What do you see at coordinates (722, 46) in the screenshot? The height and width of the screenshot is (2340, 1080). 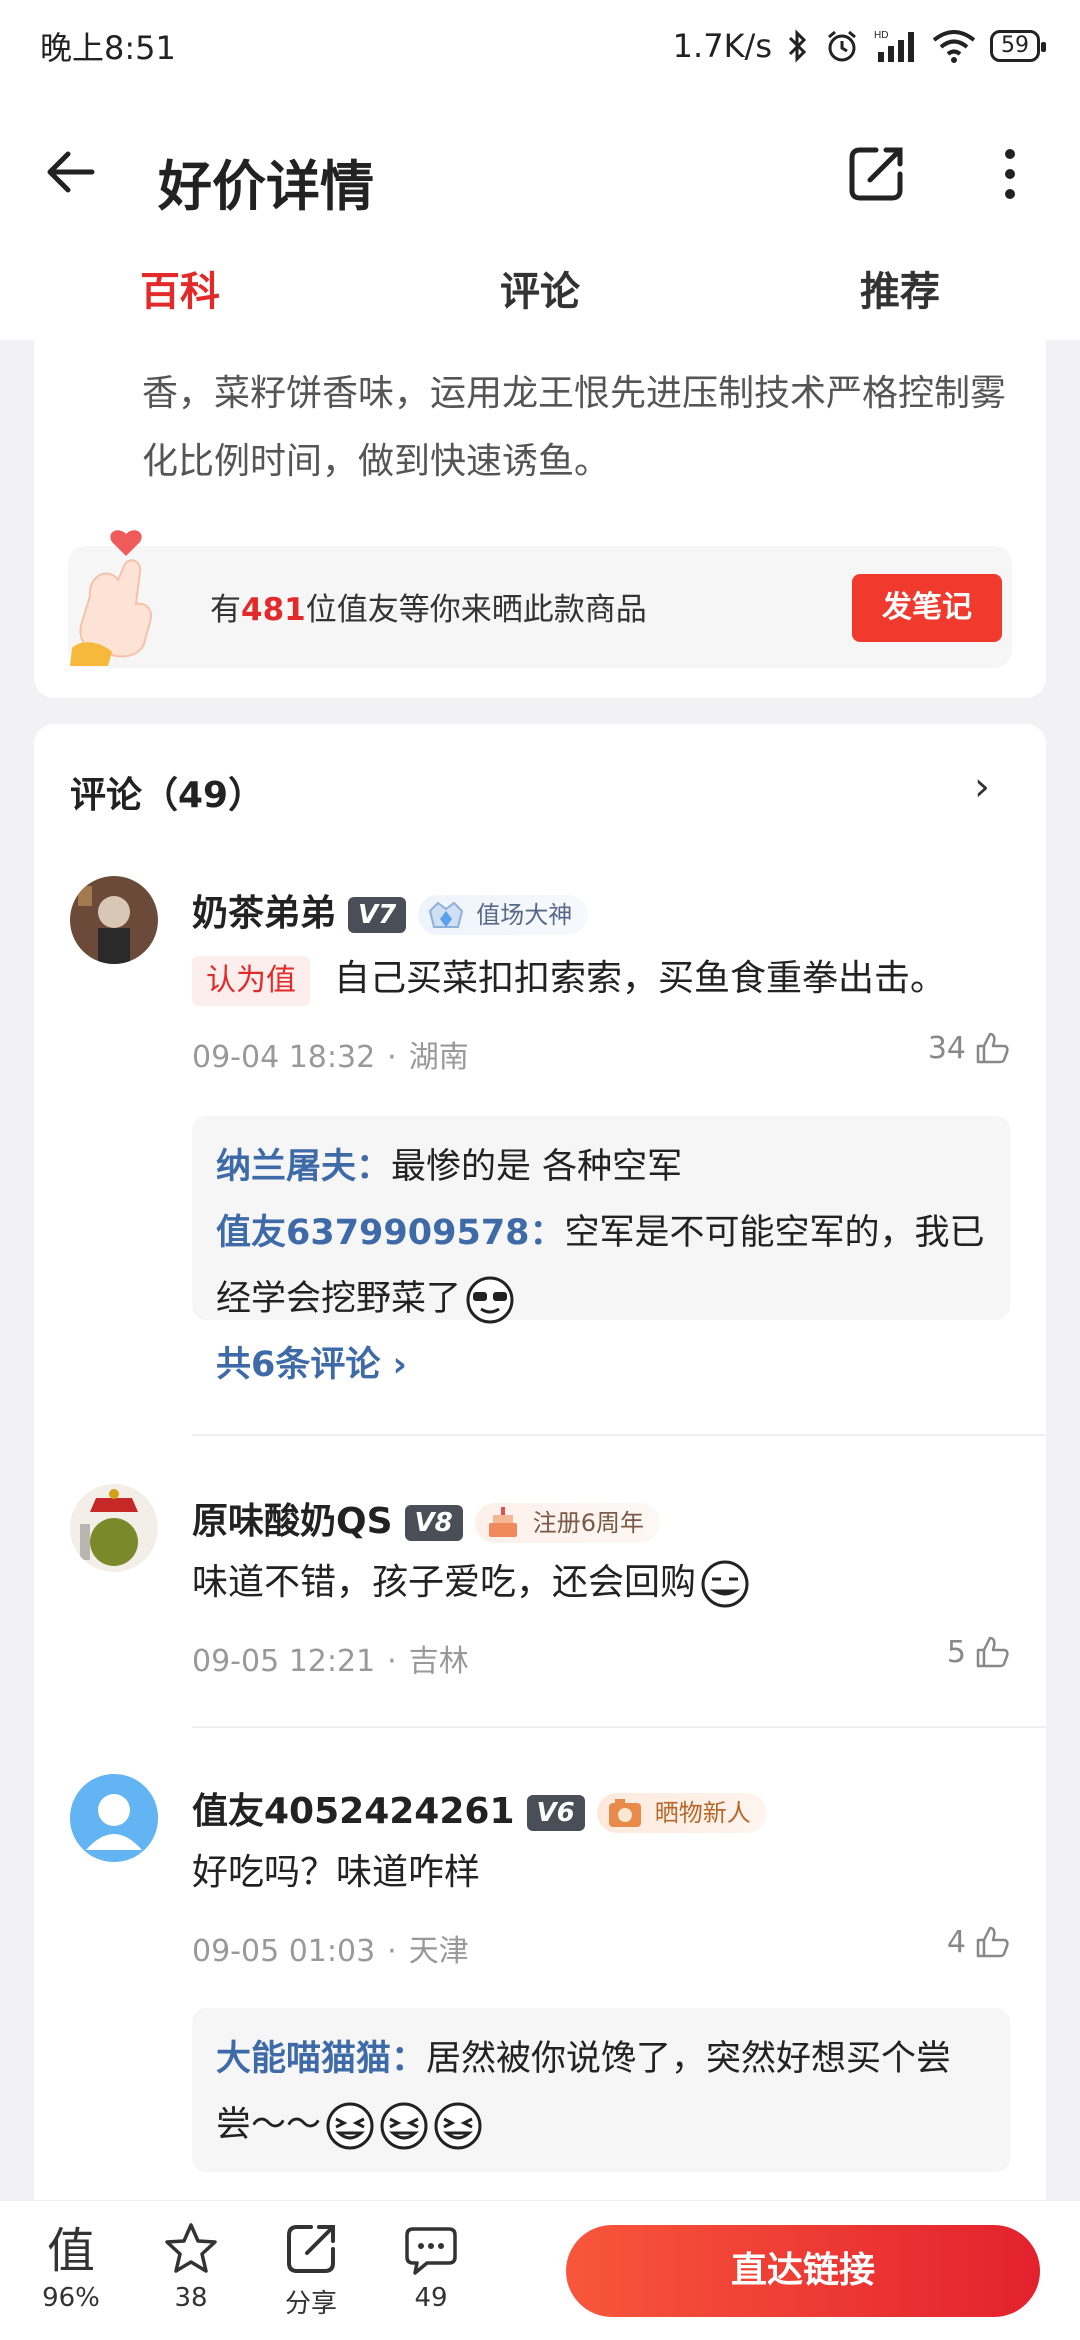 I see `net-speed: 1.7K/s` at bounding box center [722, 46].